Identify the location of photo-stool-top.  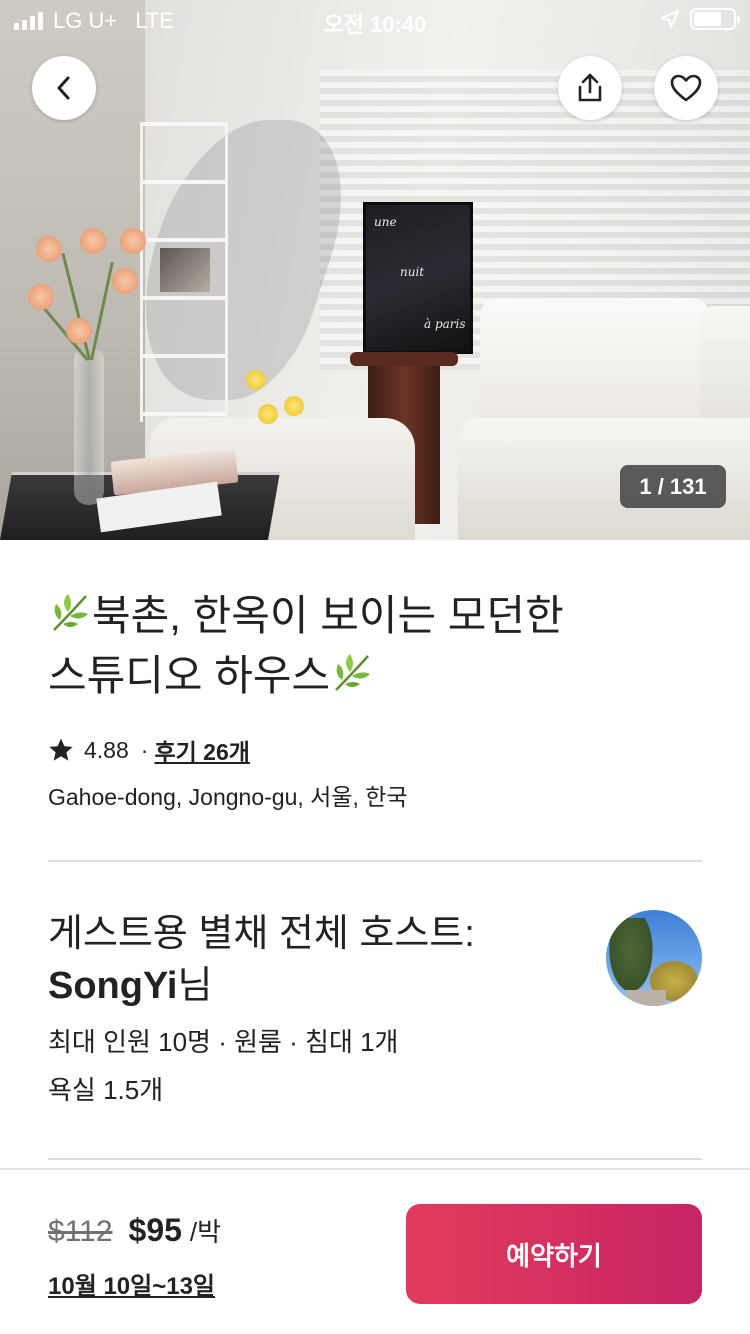
(404, 359).